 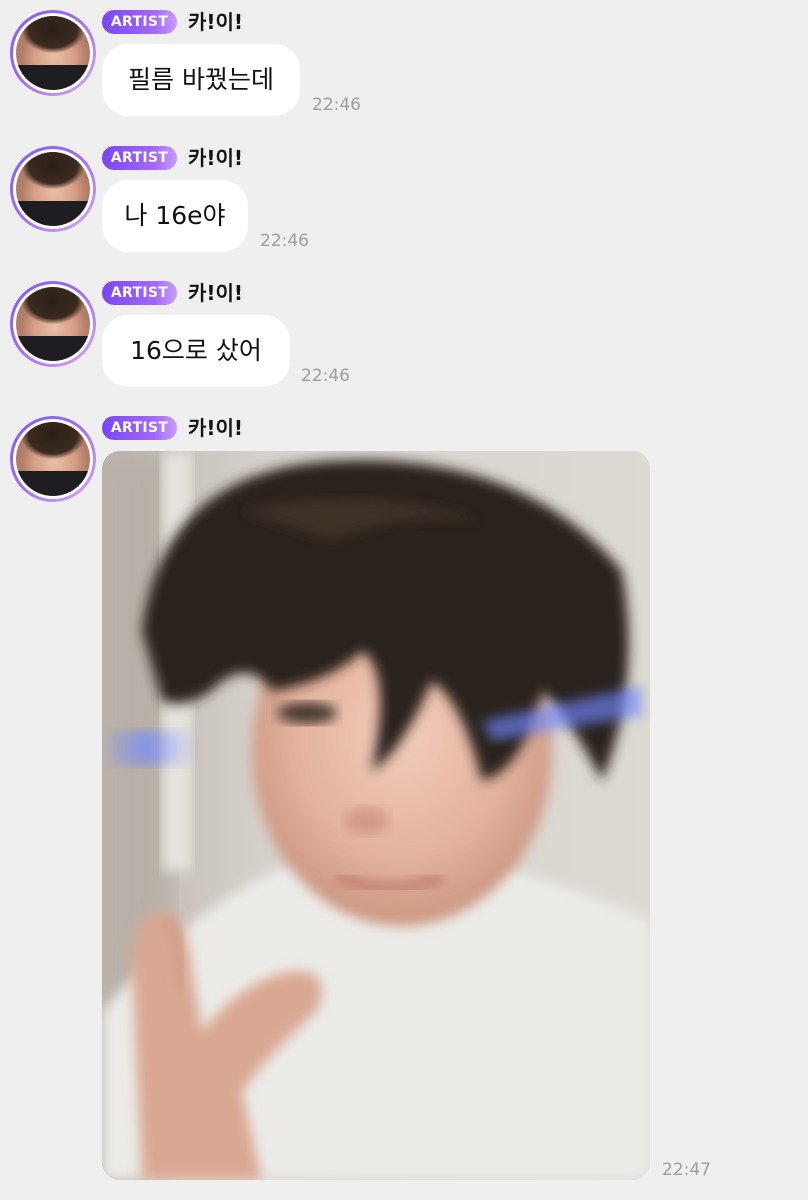 What do you see at coordinates (196, 351) in the screenshot?
I see `message-bubble: 16으로 샀어` at bounding box center [196, 351].